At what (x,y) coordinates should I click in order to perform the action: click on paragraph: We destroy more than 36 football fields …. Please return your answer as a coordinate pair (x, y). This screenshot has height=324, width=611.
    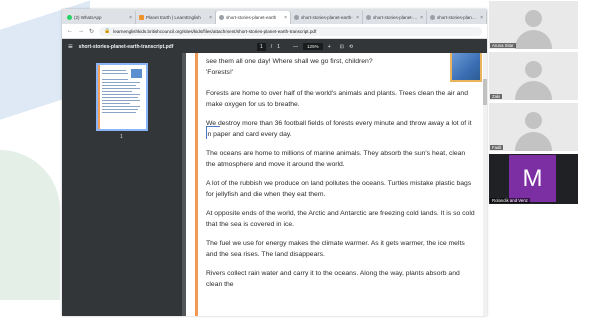
    Looking at the image, I should click on (339, 129).